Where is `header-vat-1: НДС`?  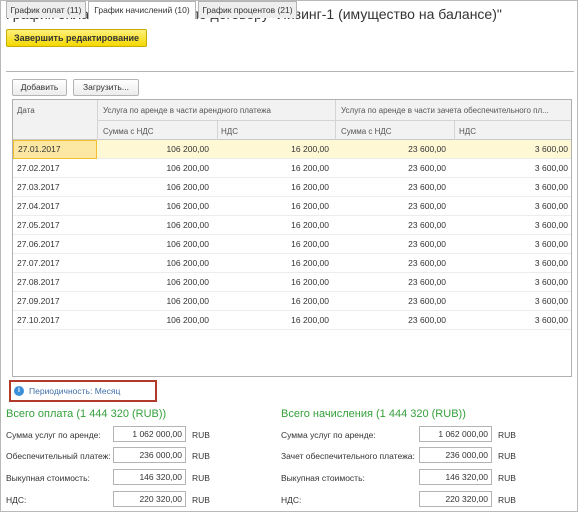 header-vat-1: НДС is located at coordinates (229, 131).